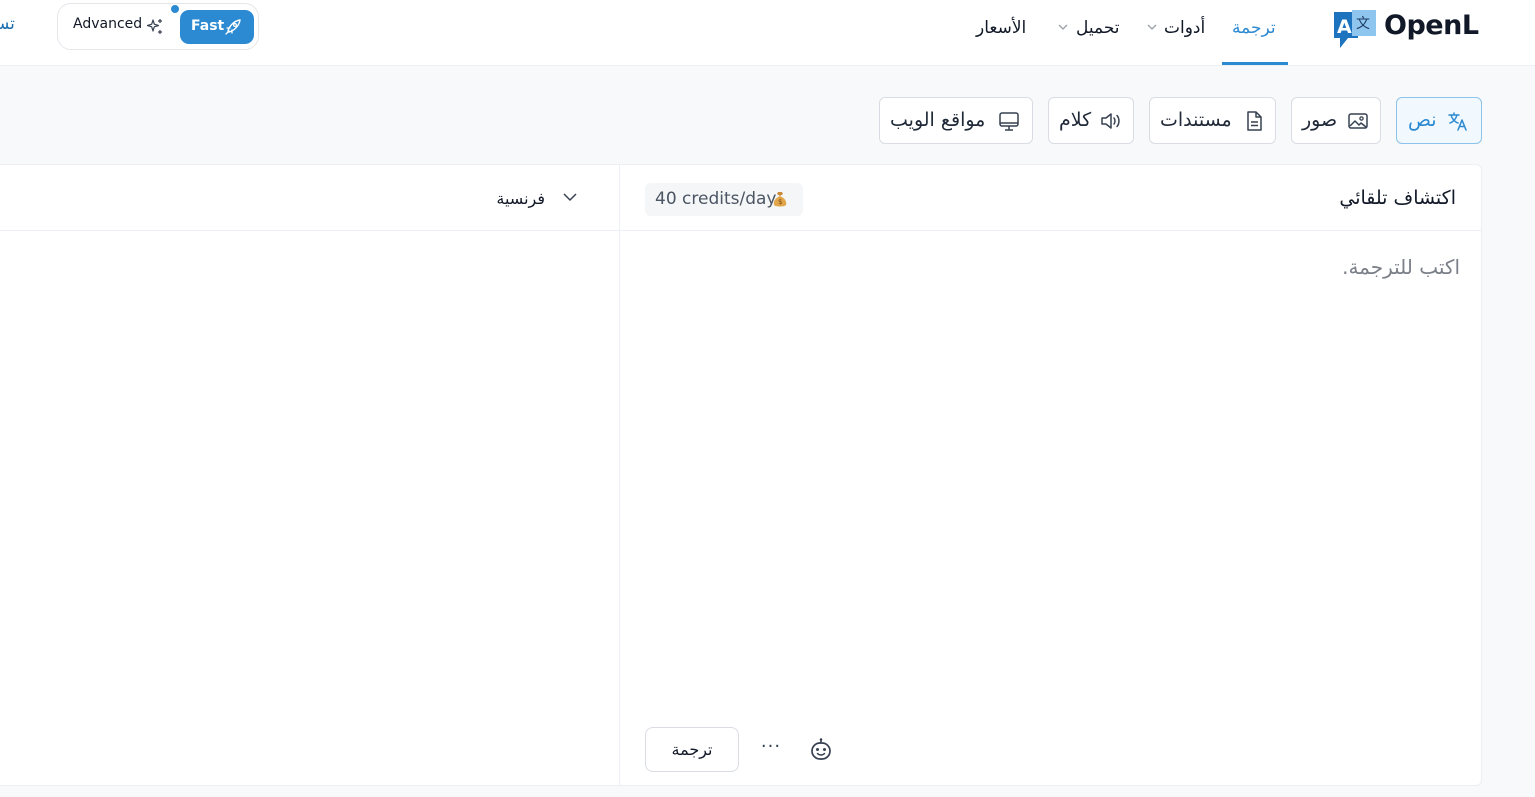 This screenshot has height=797, width=1535. I want to click on source-language-selector: اكتشاف تلقائي, so click(1378, 198).